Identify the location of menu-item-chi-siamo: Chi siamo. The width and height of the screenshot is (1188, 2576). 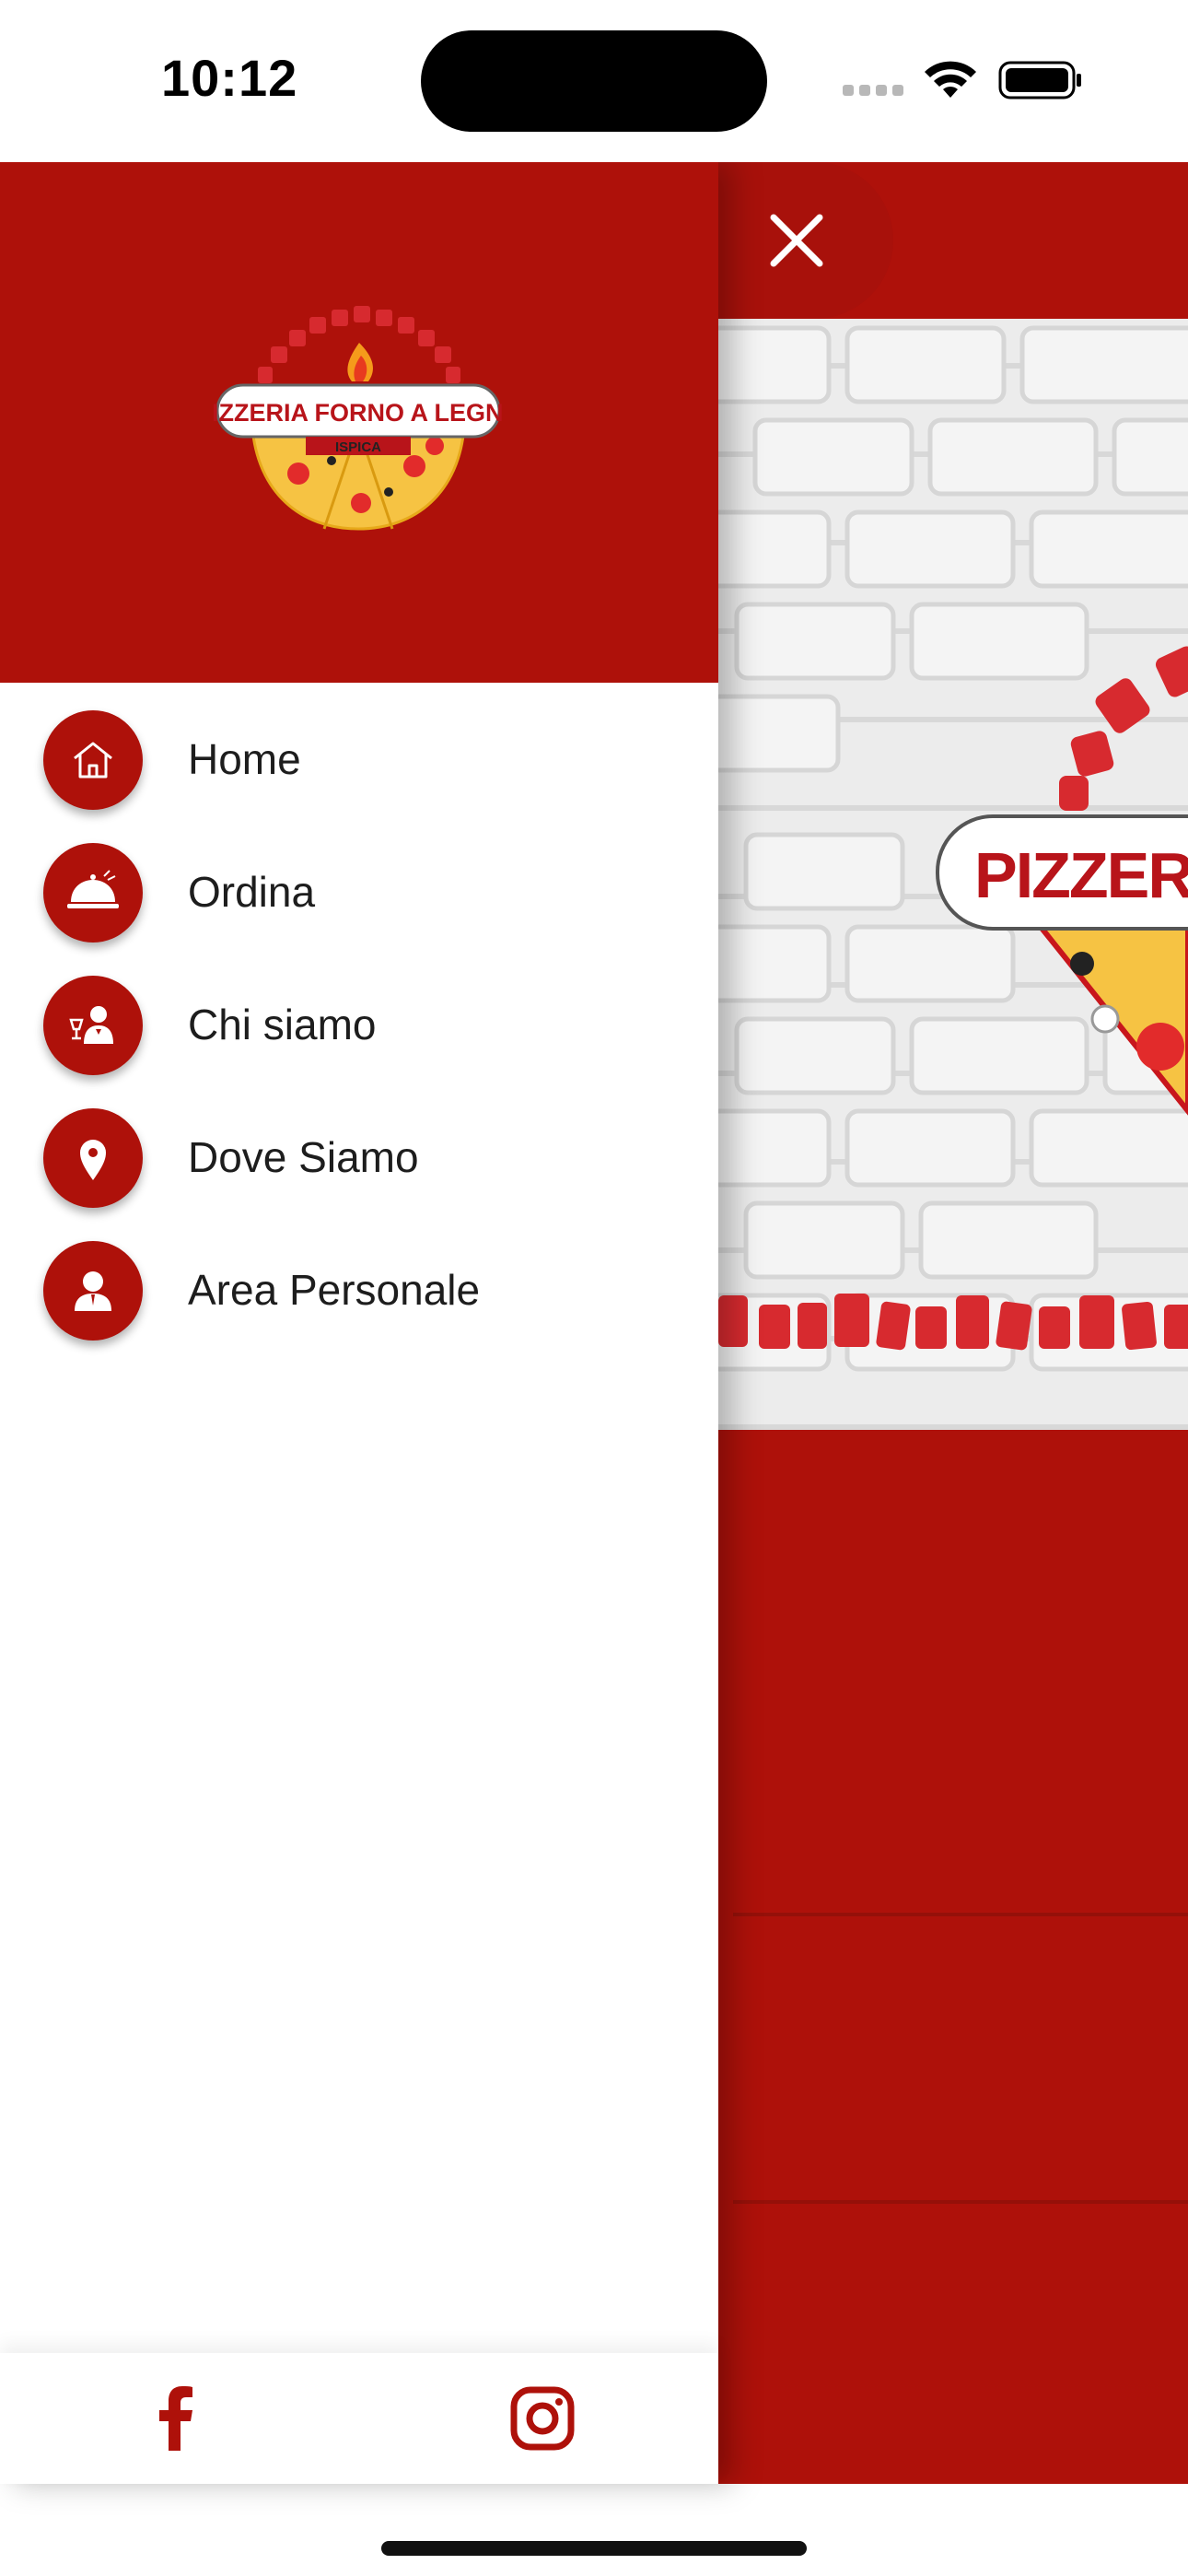
(359, 1025).